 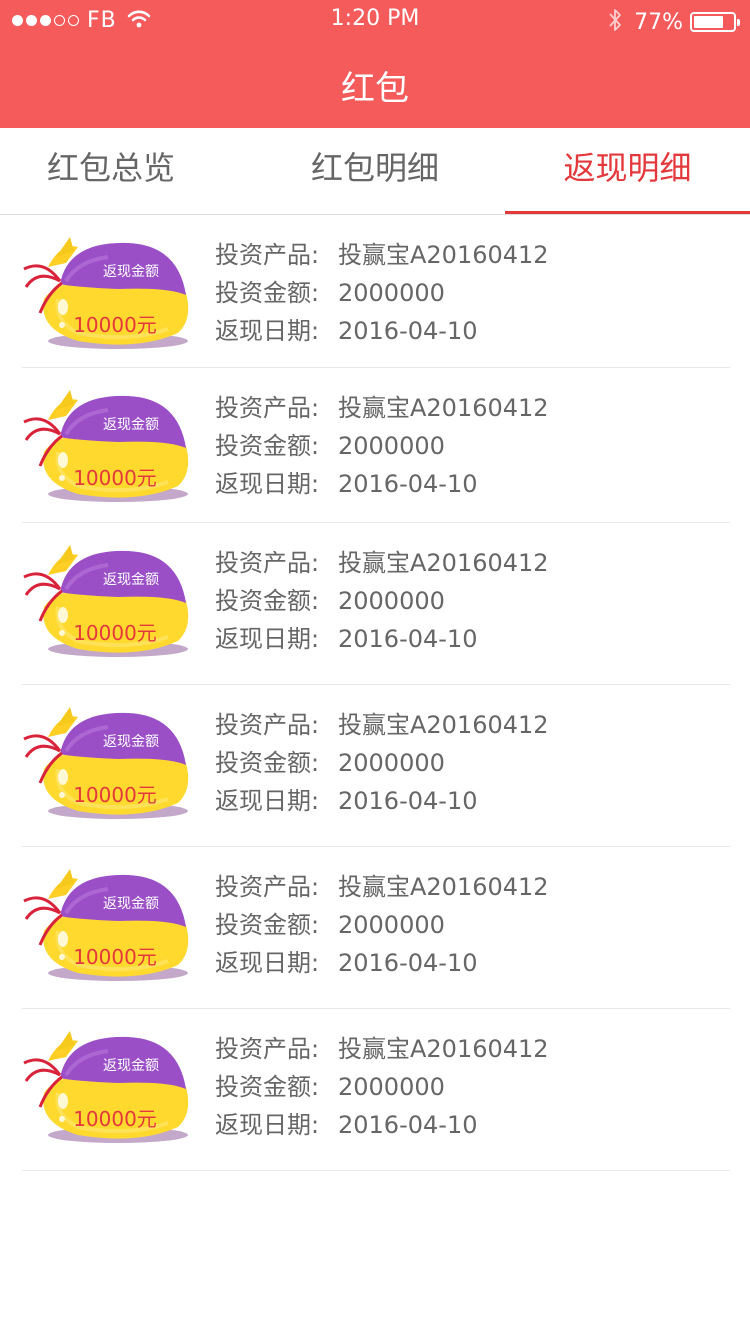 I want to click on battery-icon, so click(x=715, y=22).